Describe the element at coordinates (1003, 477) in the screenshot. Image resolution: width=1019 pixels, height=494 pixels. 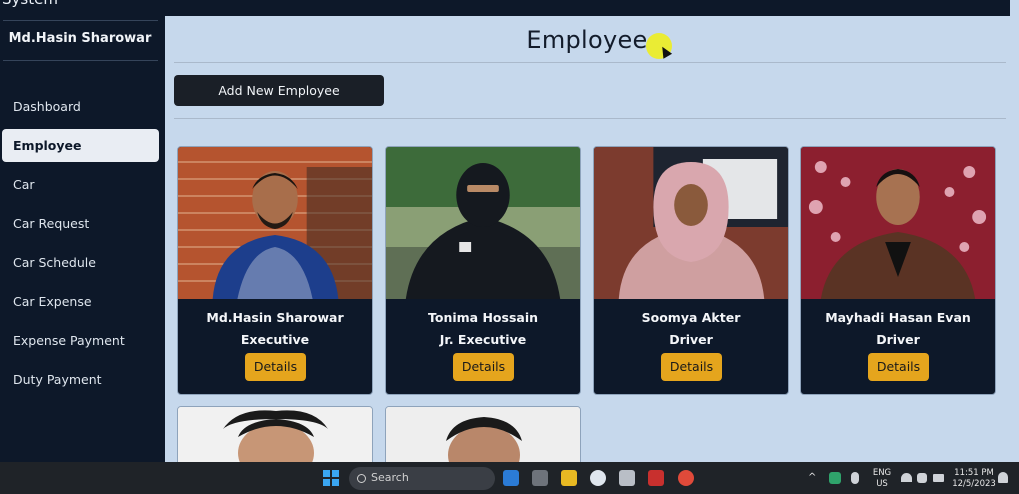
I see `notification-bell-icon` at that location.